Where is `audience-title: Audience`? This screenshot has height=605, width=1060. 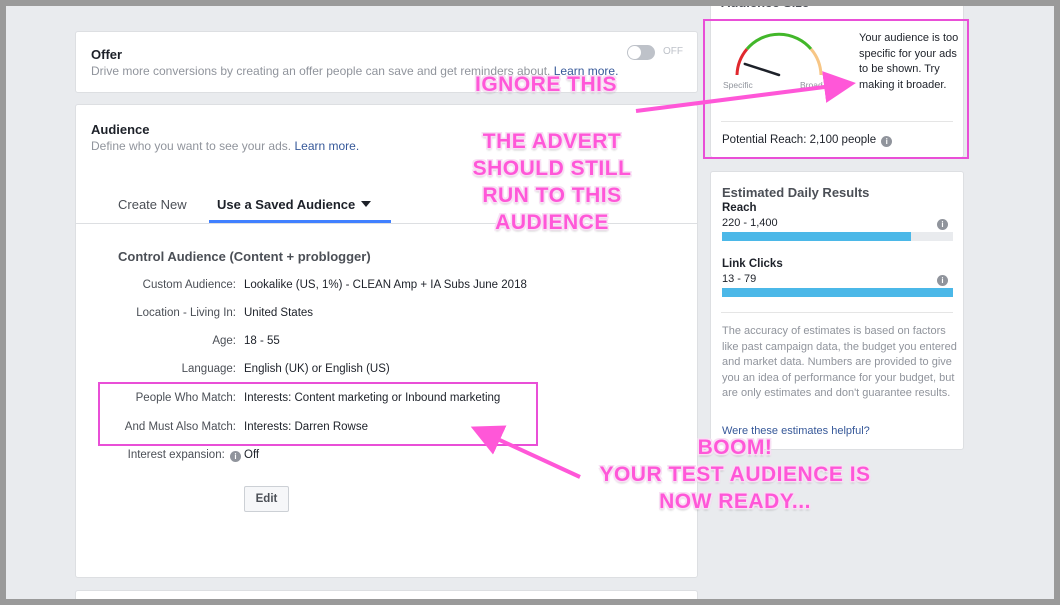 audience-title: Audience is located at coordinates (120, 129).